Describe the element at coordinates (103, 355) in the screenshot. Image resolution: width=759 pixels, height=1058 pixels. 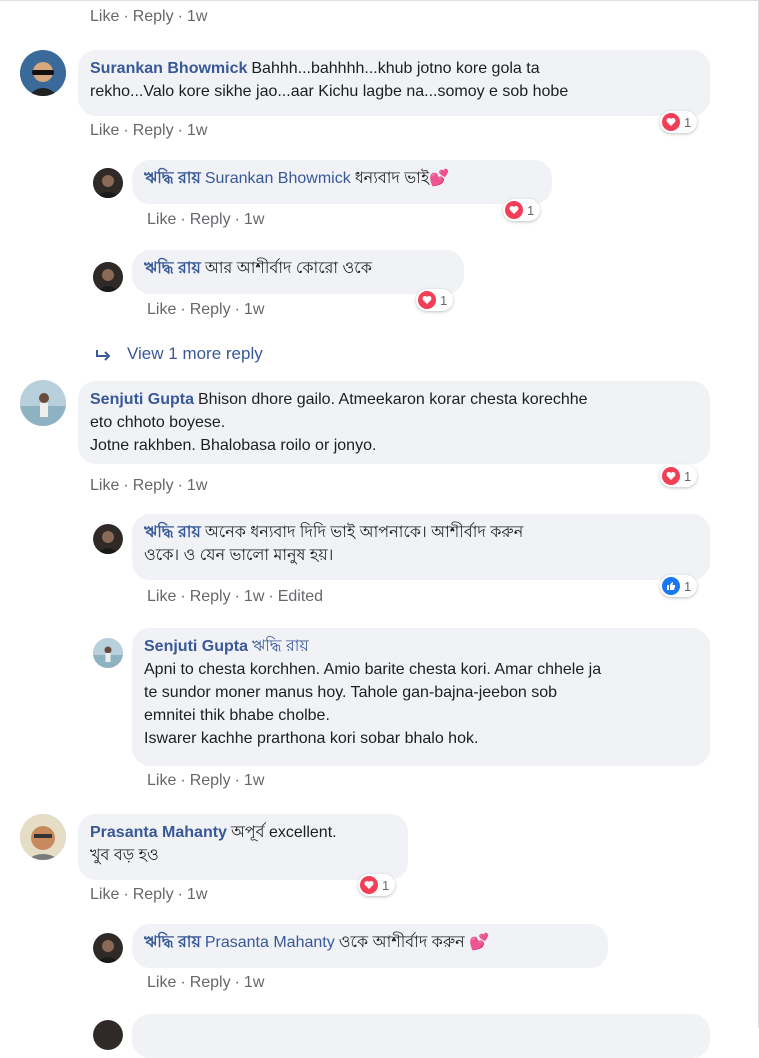
I see `reply-arrow-icon` at that location.